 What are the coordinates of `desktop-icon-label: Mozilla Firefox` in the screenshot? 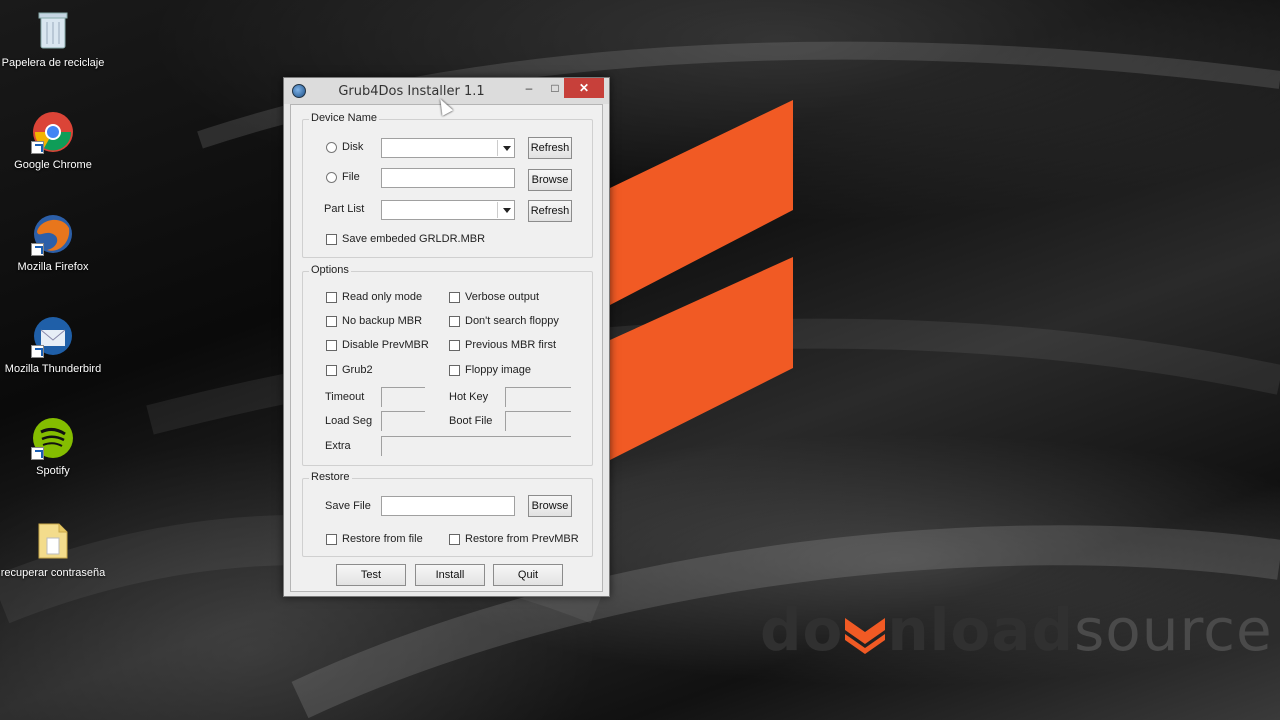 It's located at (53, 267).